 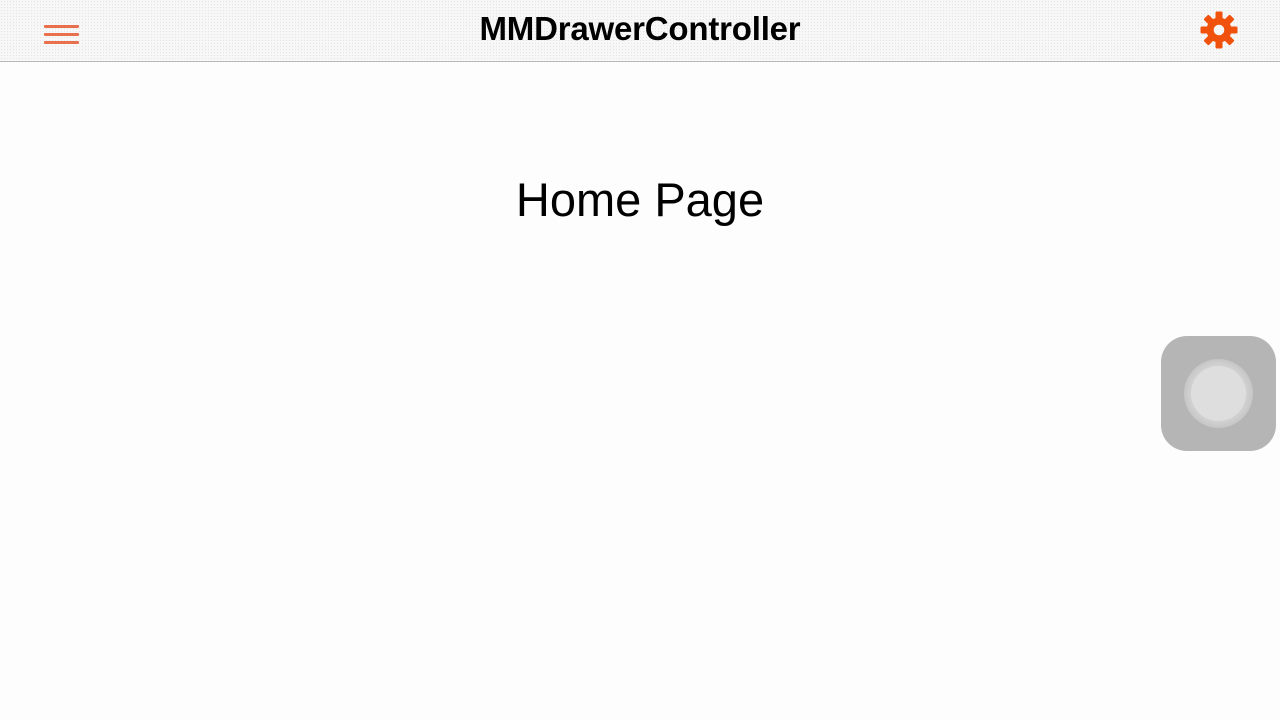 I want to click on assistive-touch-button, so click(x=1218, y=393).